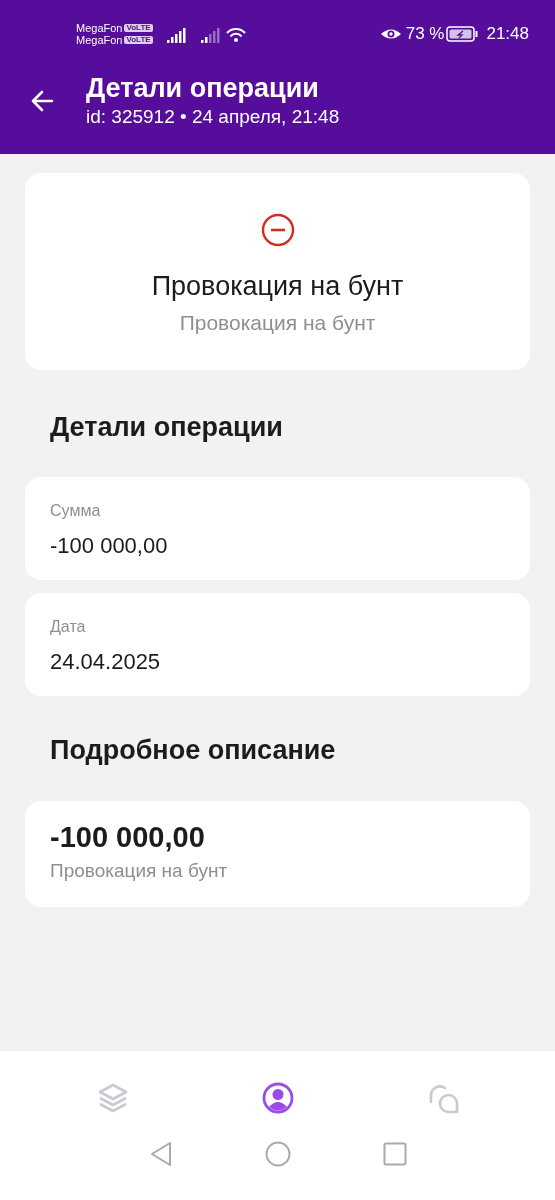 This screenshot has height=1200, width=555. I want to click on profile-icon, so click(277, 1098).